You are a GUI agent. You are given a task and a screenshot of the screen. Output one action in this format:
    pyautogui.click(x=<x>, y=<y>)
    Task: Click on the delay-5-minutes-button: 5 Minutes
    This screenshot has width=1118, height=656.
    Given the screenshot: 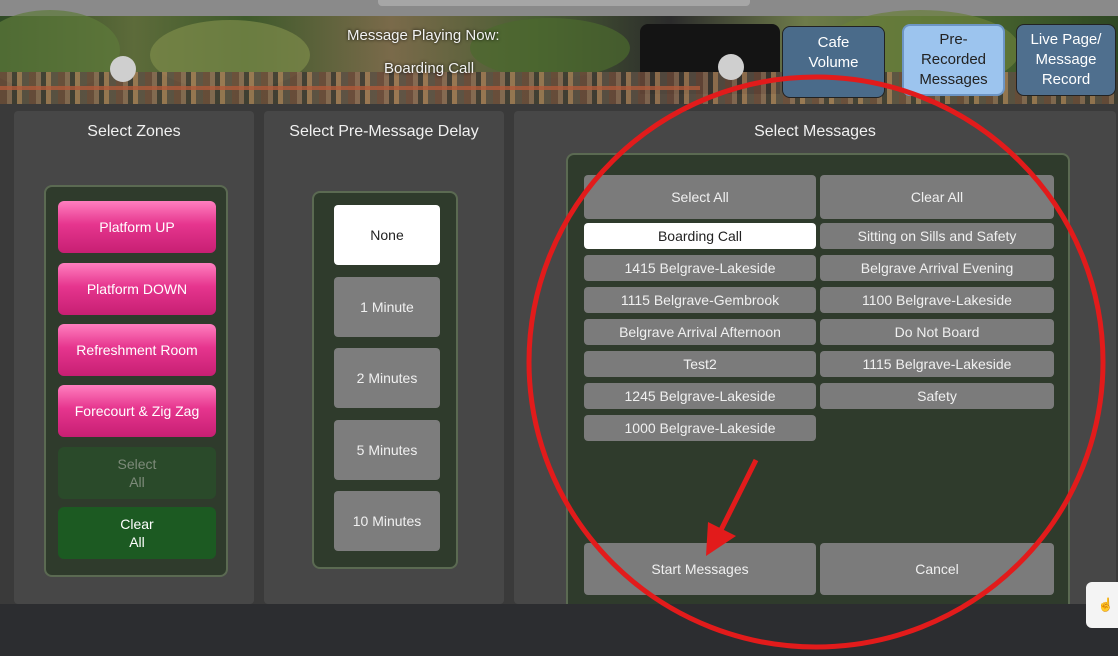 What is the action you would take?
    pyautogui.click(x=387, y=450)
    